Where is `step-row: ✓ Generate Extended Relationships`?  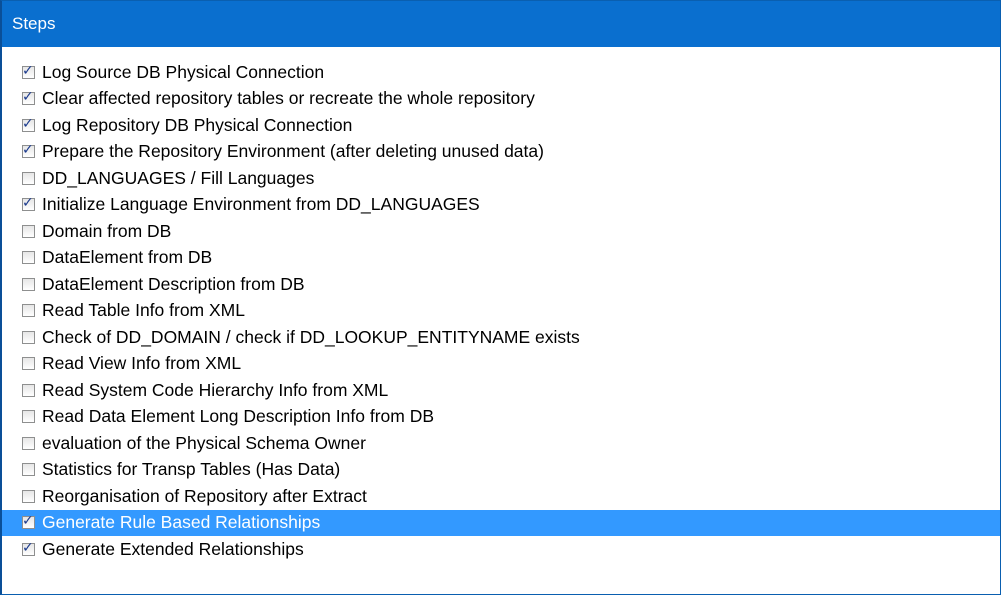
step-row: ✓ Generate Extended Relationships is located at coordinates (501, 549).